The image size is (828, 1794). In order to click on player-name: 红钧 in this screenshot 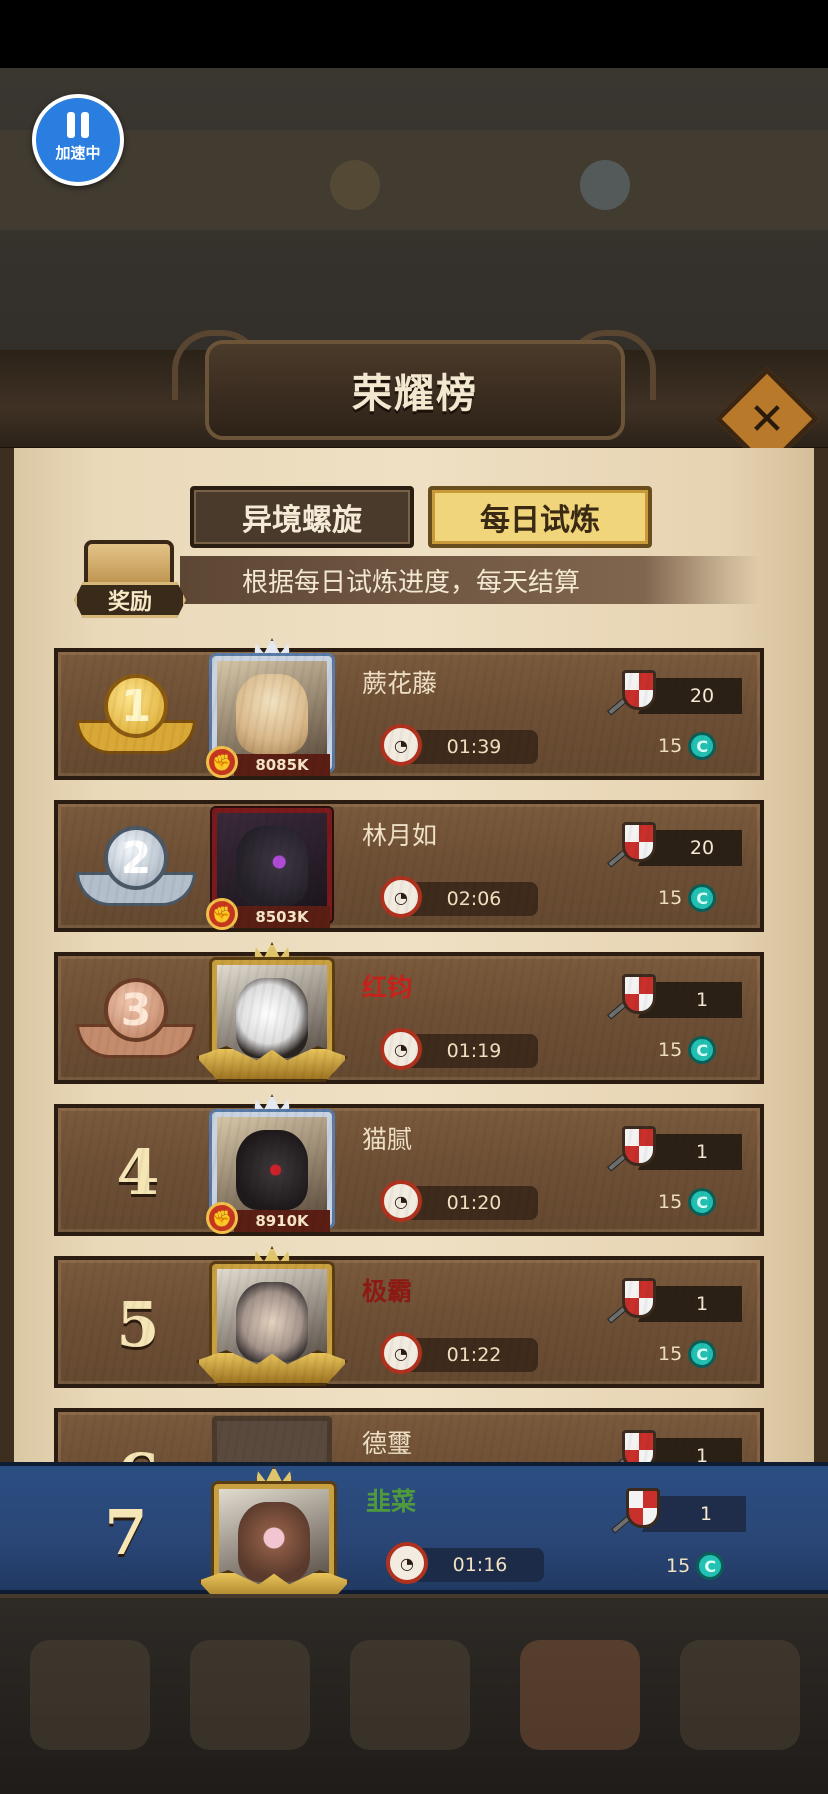, I will do `click(387, 987)`.